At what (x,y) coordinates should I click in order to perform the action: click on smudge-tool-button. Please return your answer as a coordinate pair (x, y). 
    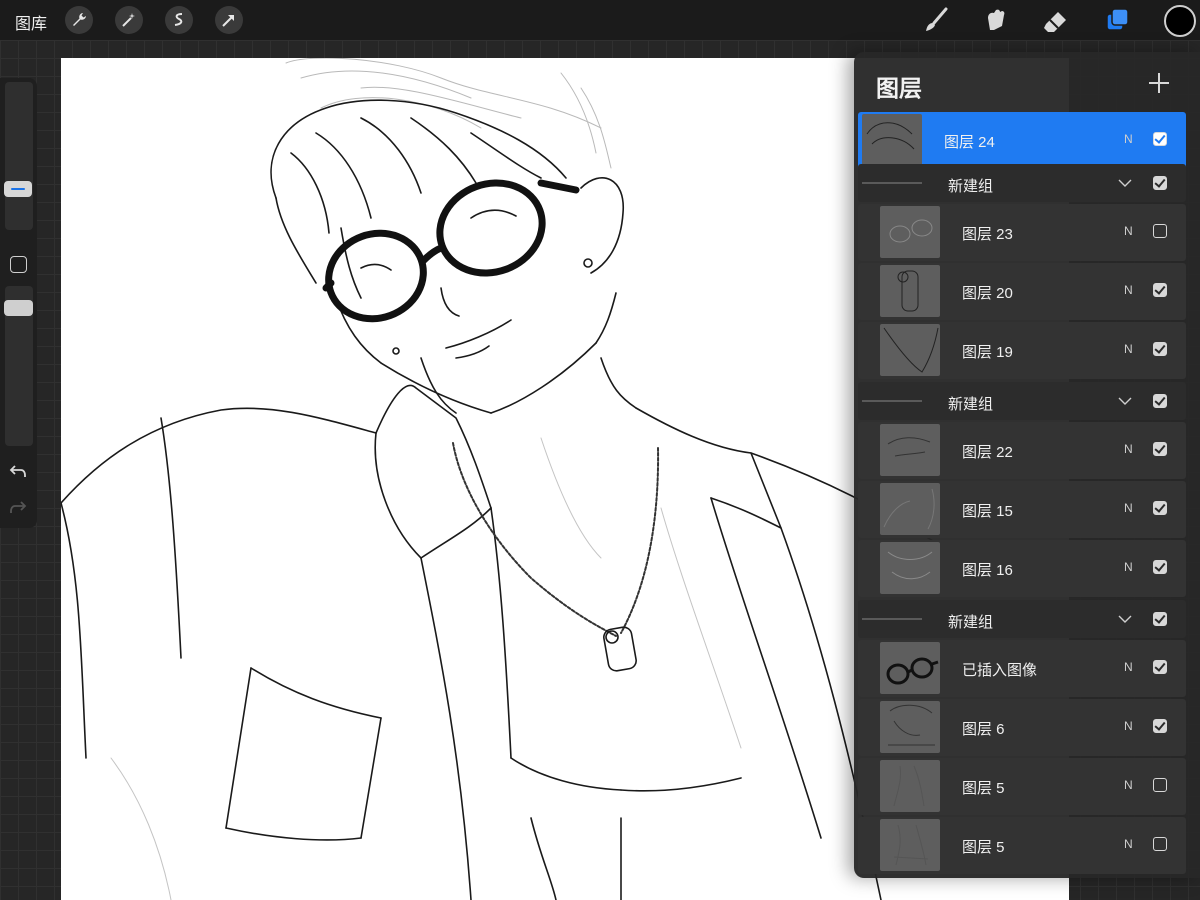
    Looking at the image, I should click on (996, 20).